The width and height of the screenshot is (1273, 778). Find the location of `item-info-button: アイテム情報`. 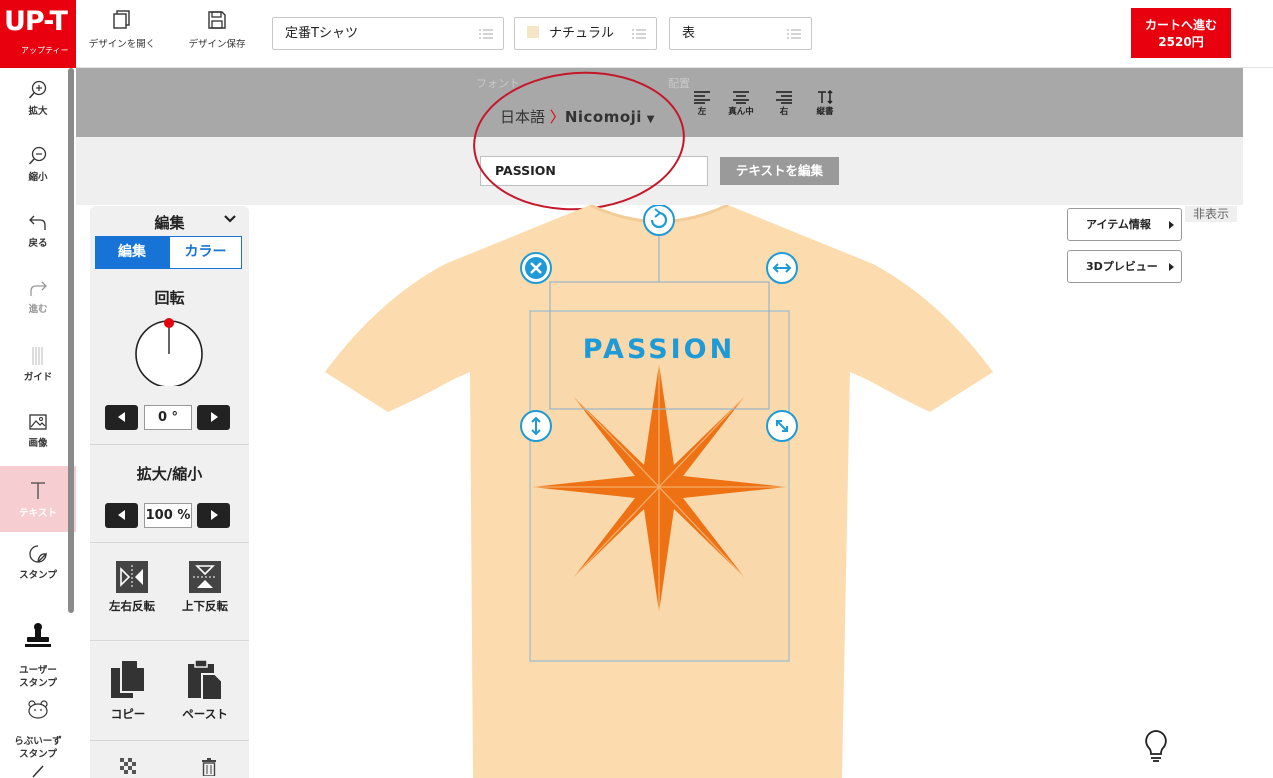

item-info-button: アイテム情報 is located at coordinates (1124, 224).